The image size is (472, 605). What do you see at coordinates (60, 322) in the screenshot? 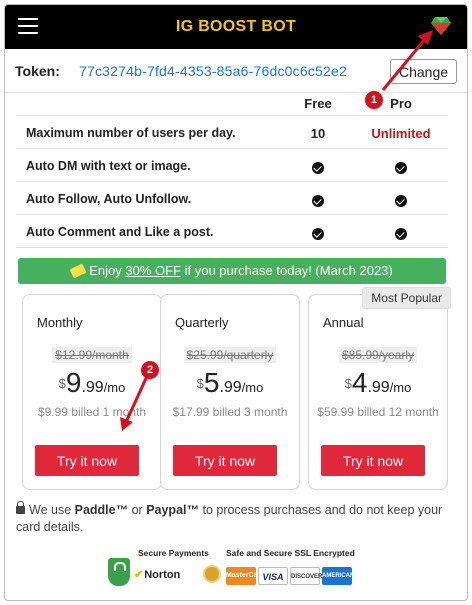
I see `plan-name: Monthly` at bounding box center [60, 322].